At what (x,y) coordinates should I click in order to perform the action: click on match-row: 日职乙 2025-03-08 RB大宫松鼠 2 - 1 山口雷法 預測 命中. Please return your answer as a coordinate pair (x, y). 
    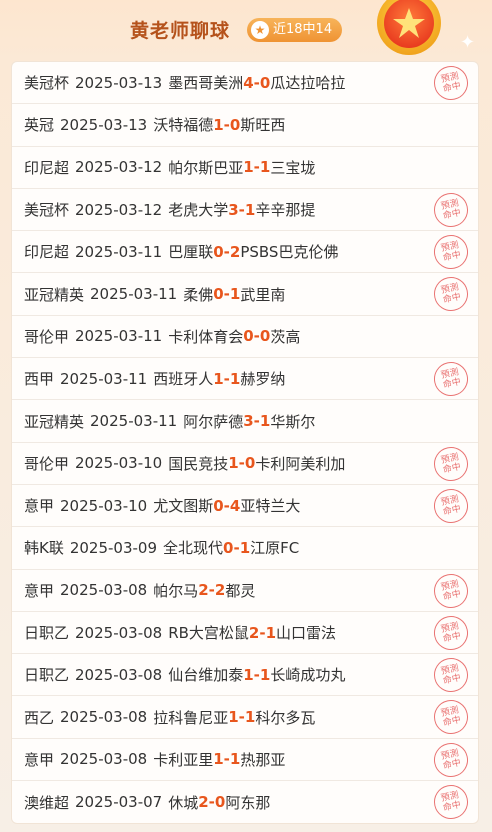
    Looking at the image, I should click on (245, 633).